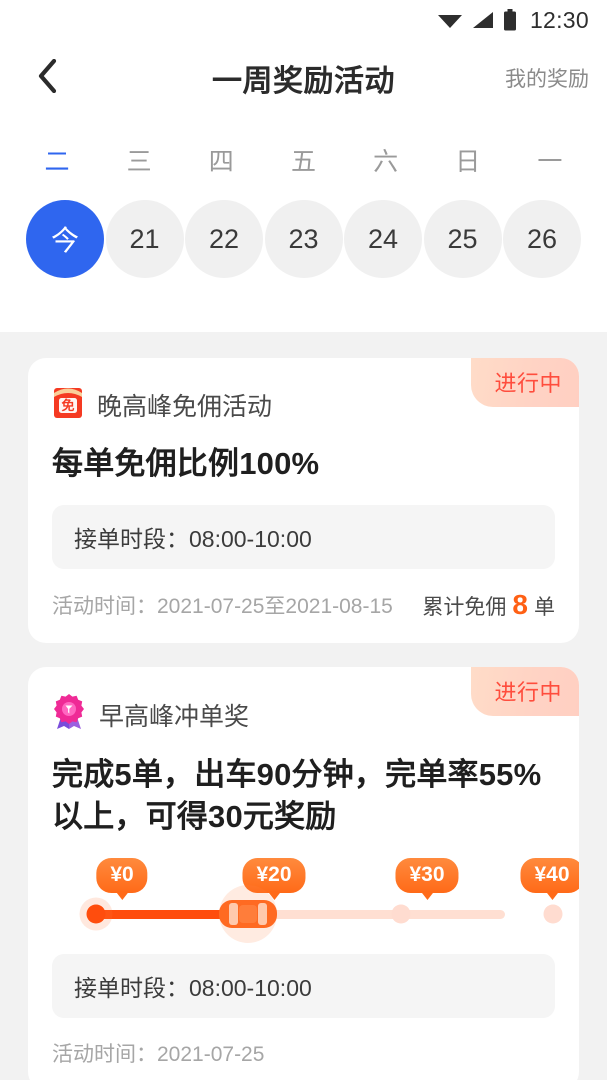 This screenshot has width=607, height=1080. Describe the element at coordinates (303, 147) in the screenshot. I see `day-of-week-row: 二 三 四 五 六 日 一` at that location.